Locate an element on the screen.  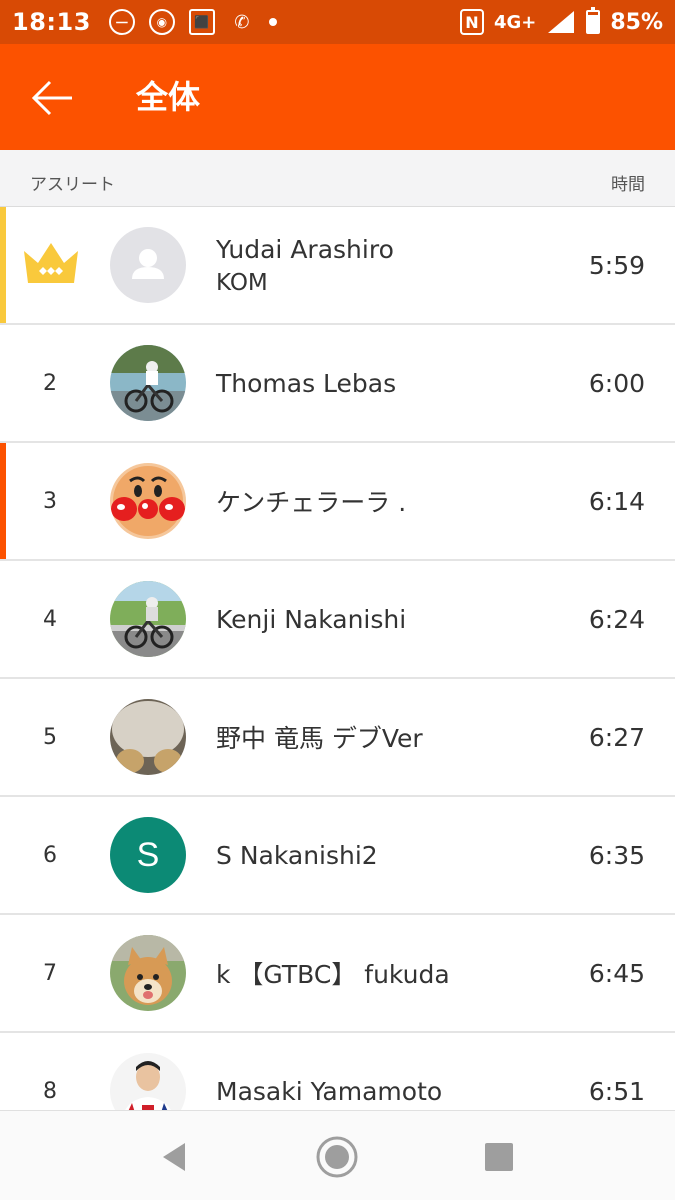
leaderboard-row: 5 野中 竜馬 デブVer 6:27 is located at coordinates (337, 738).